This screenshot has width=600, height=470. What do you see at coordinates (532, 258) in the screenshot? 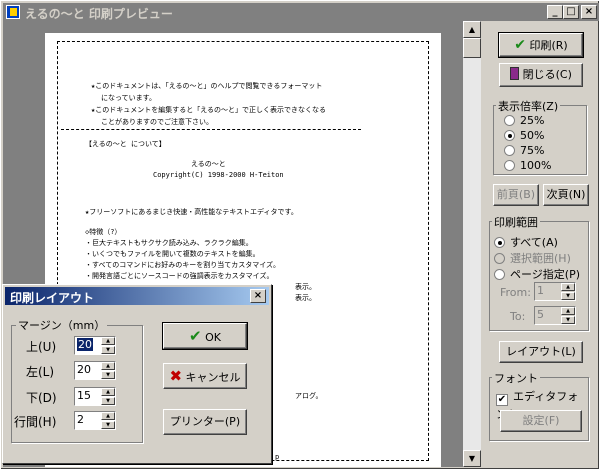
I see `range-selection-option: 選択範囲(H)` at bounding box center [532, 258].